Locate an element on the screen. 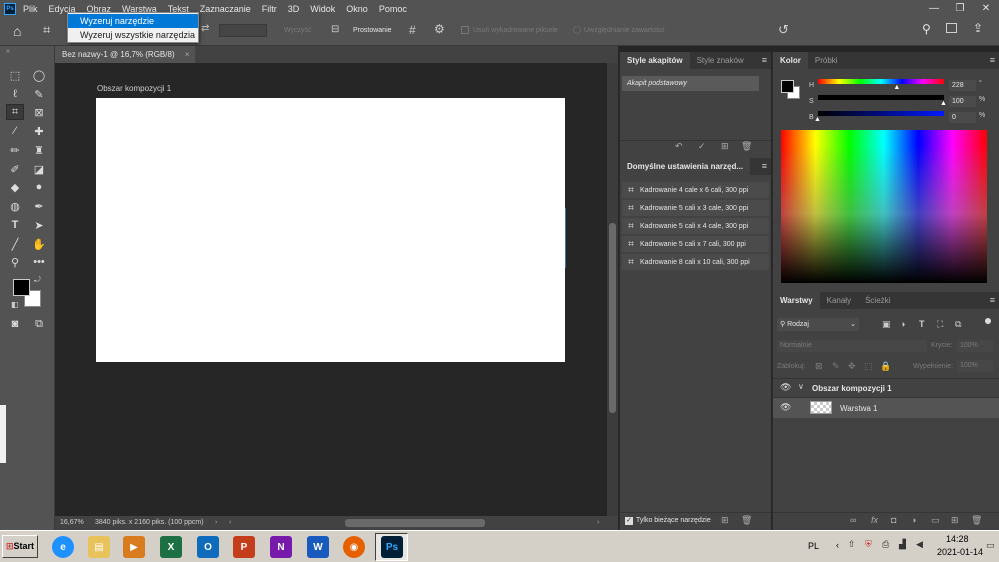 The height and width of the screenshot is (562, 999). filter-adjustment-icon: ◑ is located at coordinates (902, 324).